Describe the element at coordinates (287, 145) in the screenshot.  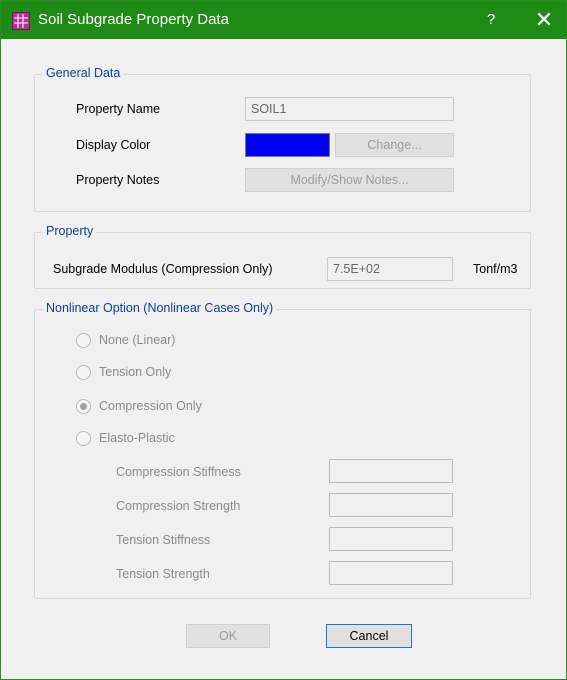
I see `display-color-swatch` at that location.